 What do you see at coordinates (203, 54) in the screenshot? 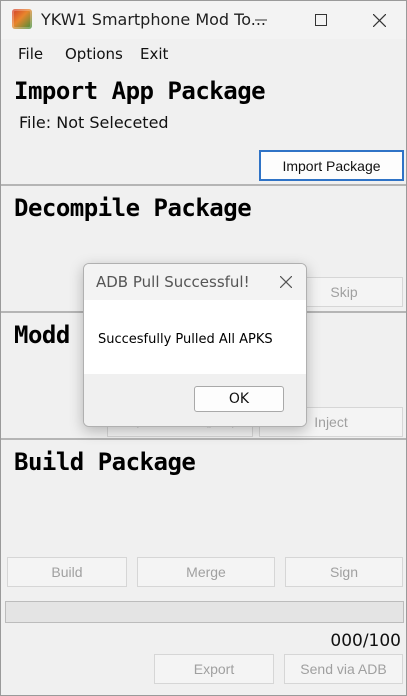
I see `menu-bar: File Options Exit` at bounding box center [203, 54].